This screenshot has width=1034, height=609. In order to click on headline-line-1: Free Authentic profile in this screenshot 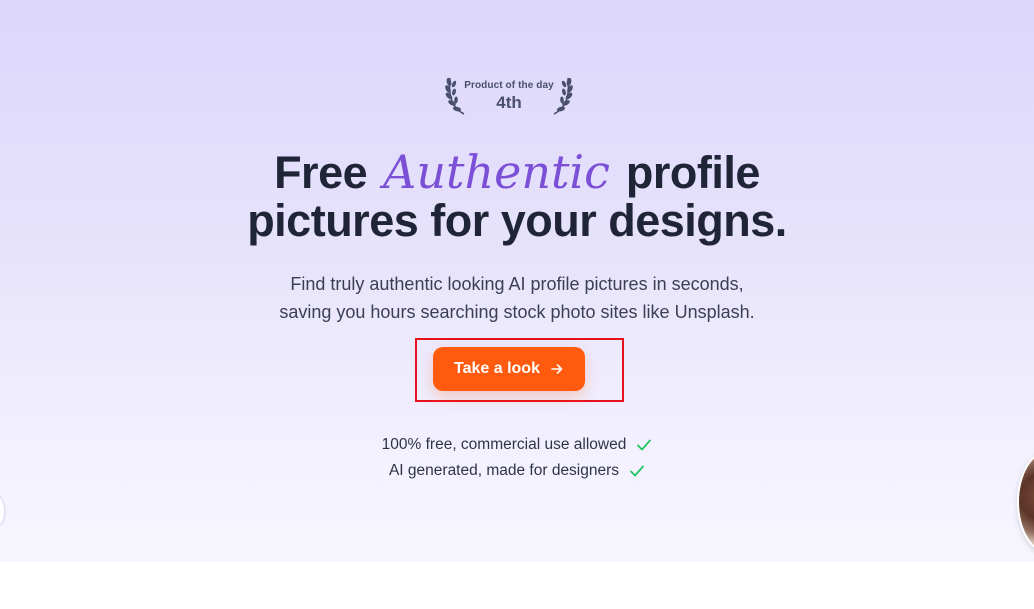, I will do `click(517, 172)`.